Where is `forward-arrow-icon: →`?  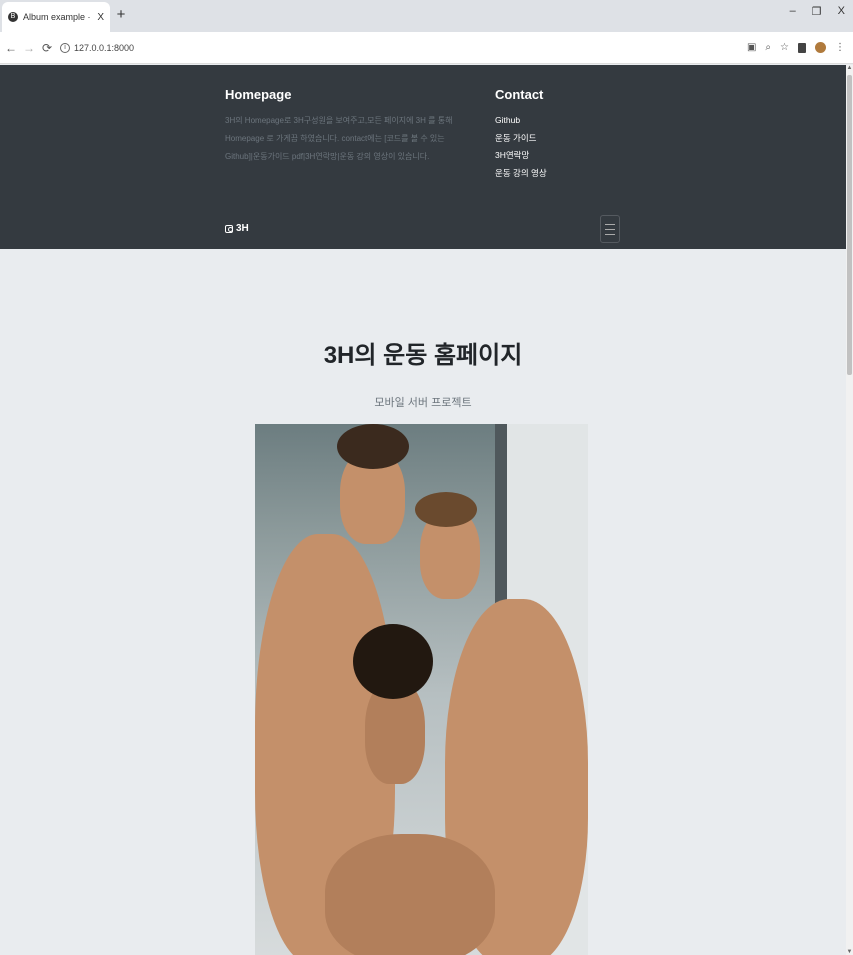 forward-arrow-icon: → is located at coordinates (29, 48).